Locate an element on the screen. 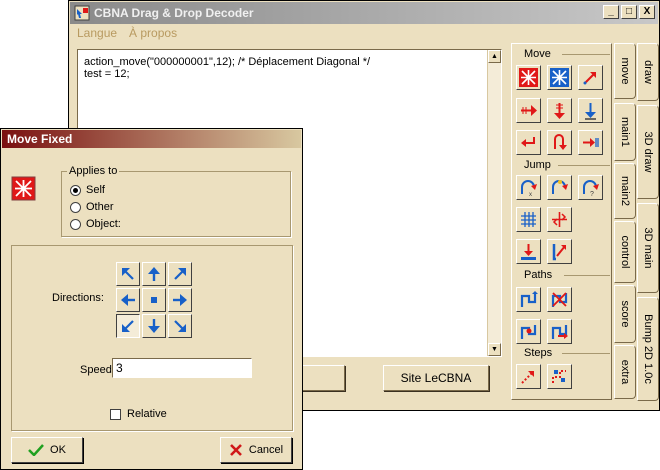 This screenshot has height=470, width=660. site-lecbna-button: Site LeCBNA is located at coordinates (436, 378).